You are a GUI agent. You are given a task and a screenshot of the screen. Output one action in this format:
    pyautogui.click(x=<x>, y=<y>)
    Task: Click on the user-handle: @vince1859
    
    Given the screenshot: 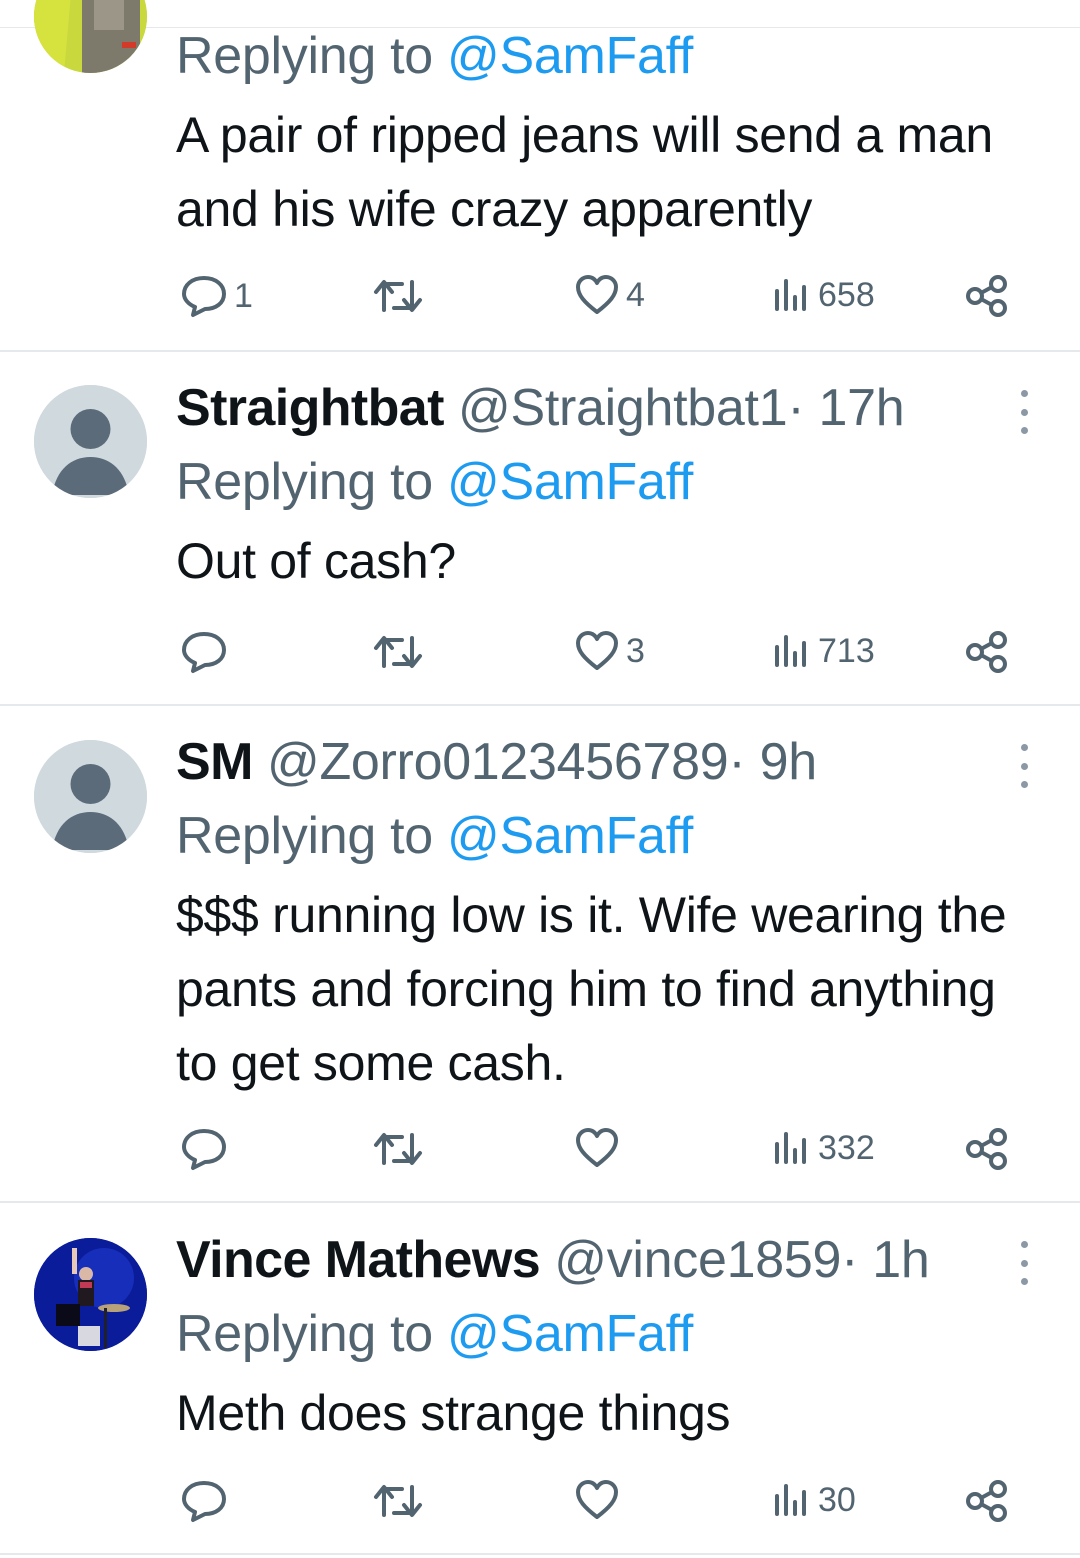 What is the action you would take?
    pyautogui.click(x=697, y=1260)
    